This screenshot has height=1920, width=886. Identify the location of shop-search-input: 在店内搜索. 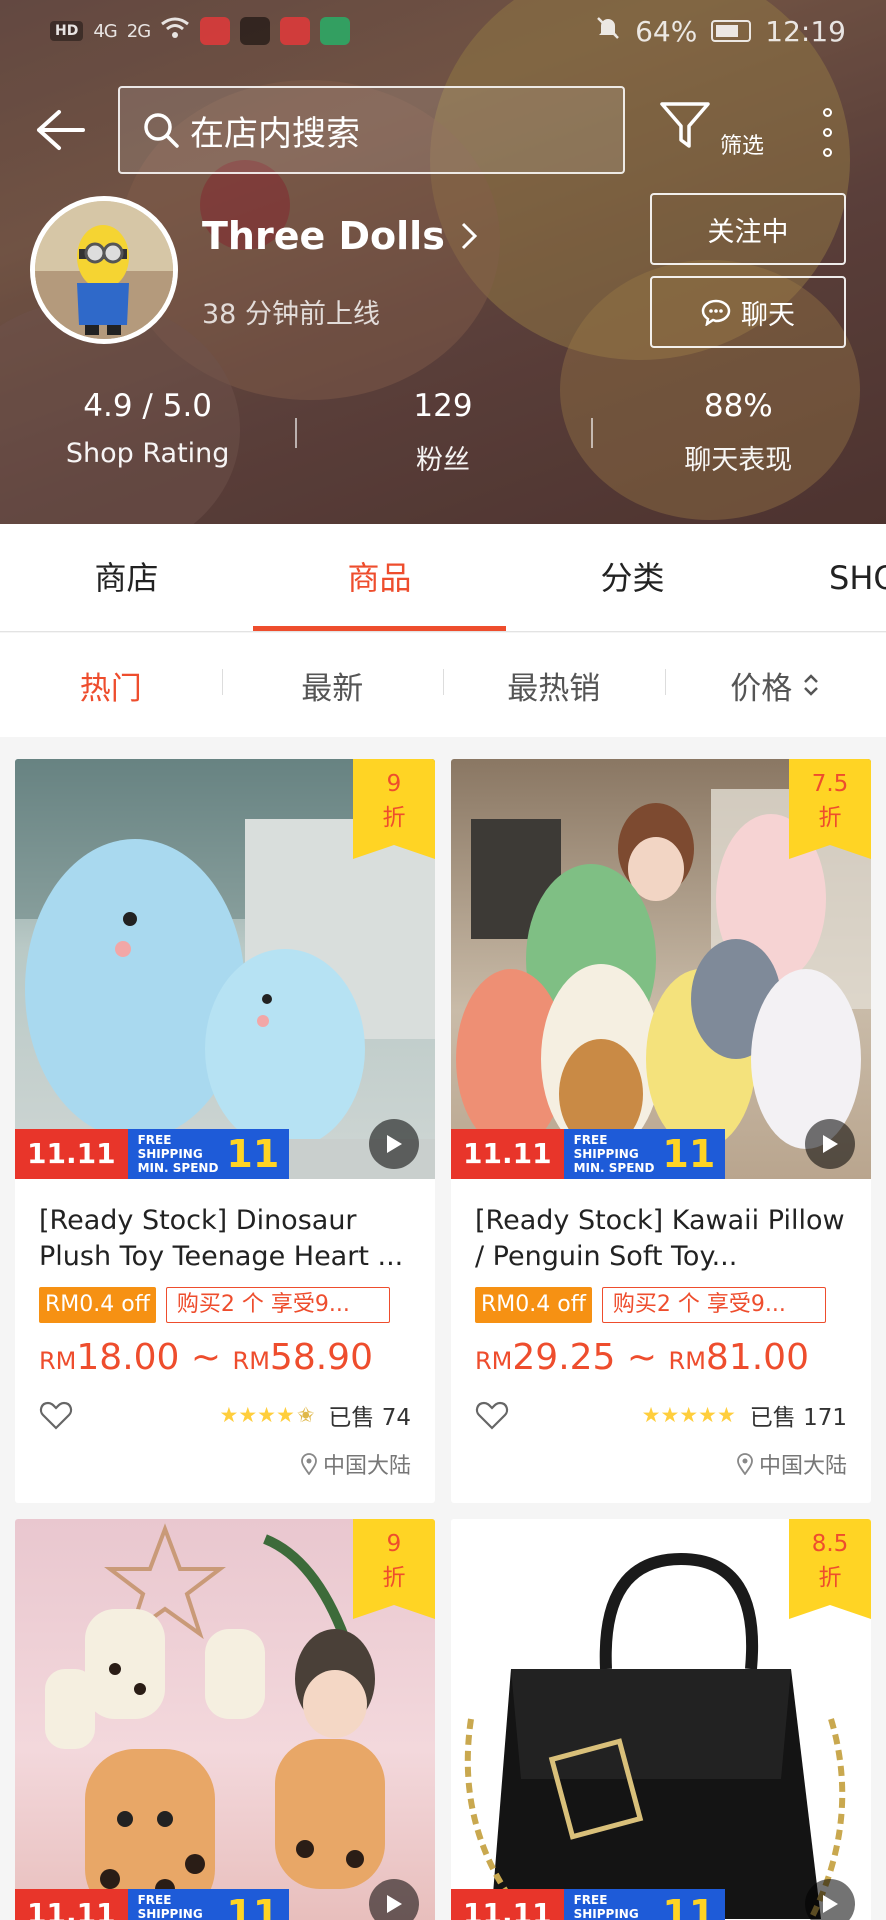
(371, 130).